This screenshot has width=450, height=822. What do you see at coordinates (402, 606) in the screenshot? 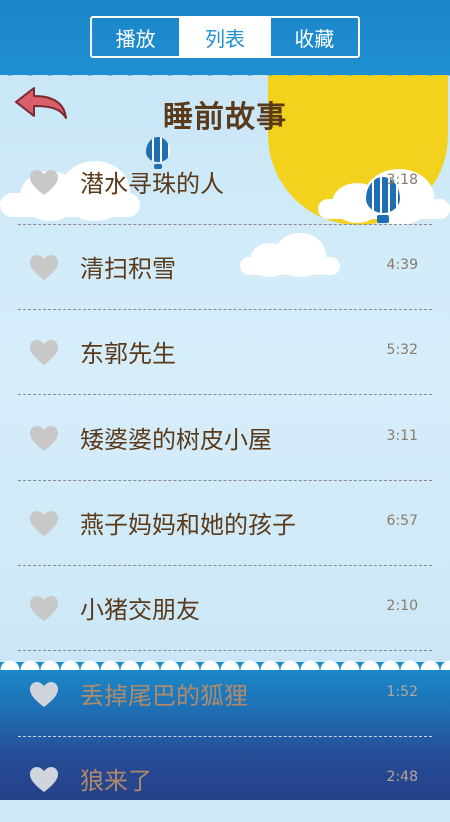
I see `story-duration: 2:10` at bounding box center [402, 606].